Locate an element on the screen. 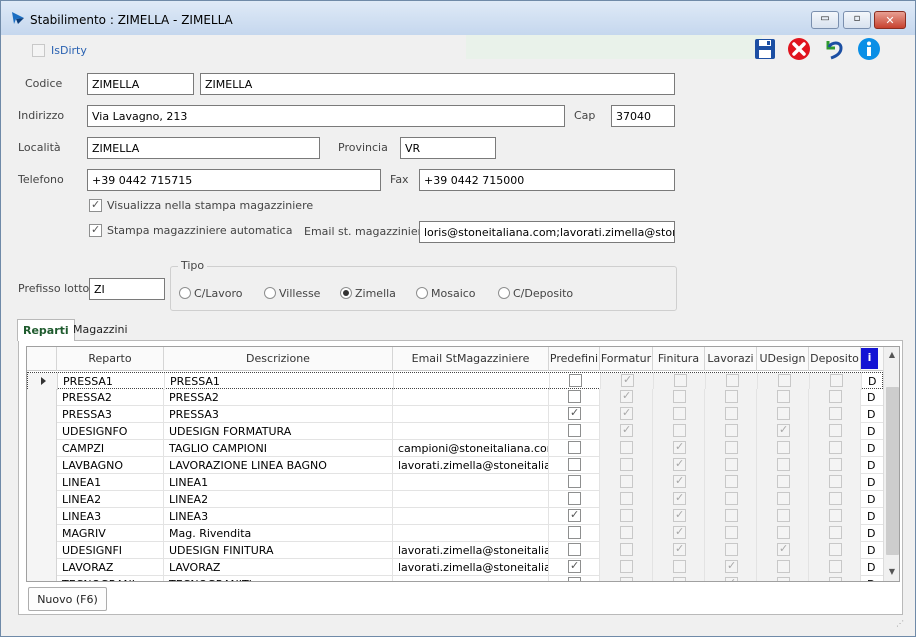  cell-descrizione: UDESIGN FORMATURA is located at coordinates (278, 431).